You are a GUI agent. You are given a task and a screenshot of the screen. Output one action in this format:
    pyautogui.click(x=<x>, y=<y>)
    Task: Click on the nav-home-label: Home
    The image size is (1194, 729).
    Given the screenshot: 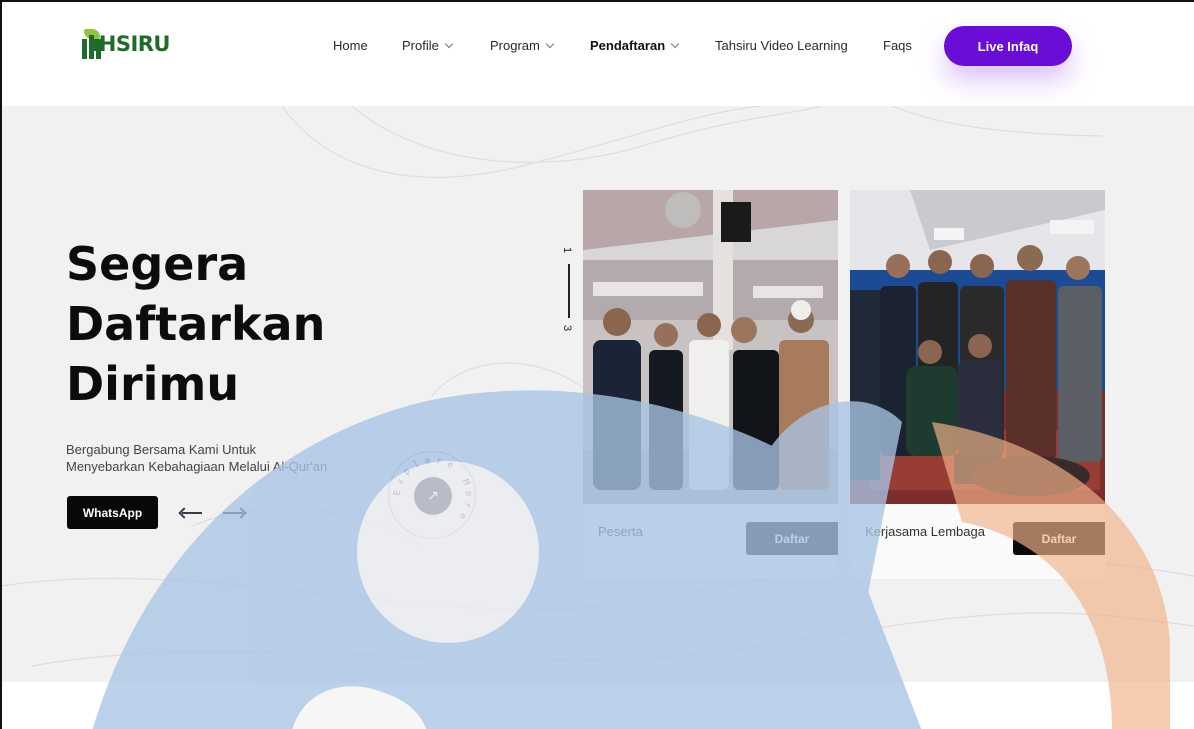 What is the action you would take?
    pyautogui.click(x=350, y=45)
    